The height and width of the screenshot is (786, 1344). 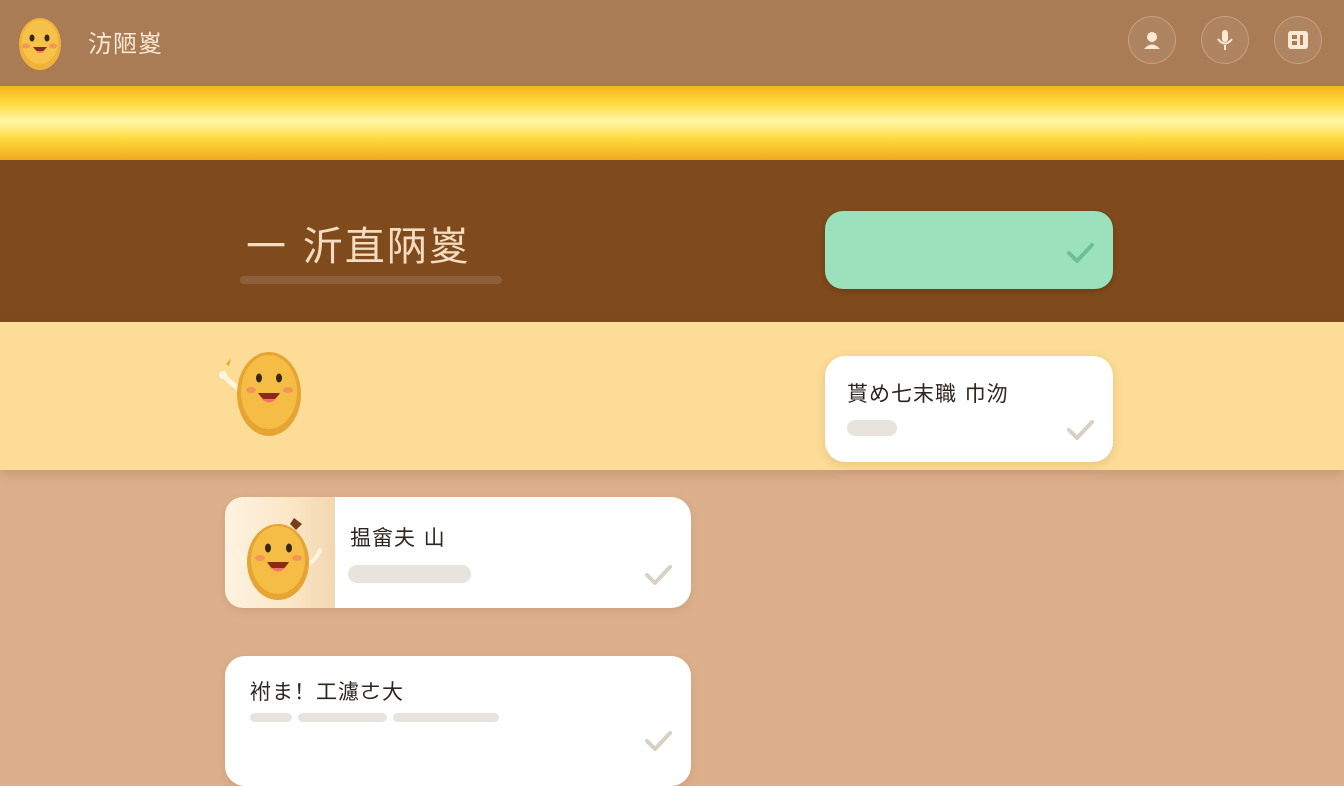 What do you see at coordinates (358, 247) in the screenshot?
I see `section-title: 一 沂直陃嵏` at bounding box center [358, 247].